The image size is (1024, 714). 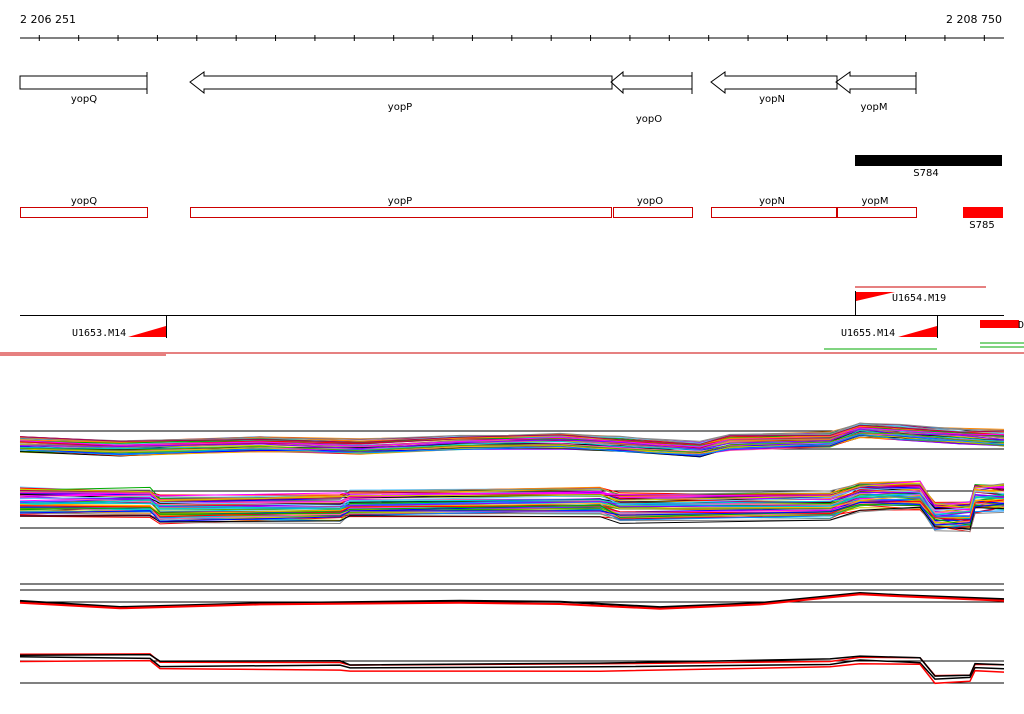 What do you see at coordinates (772, 99) in the screenshot?
I see `gene-label: yopN` at bounding box center [772, 99].